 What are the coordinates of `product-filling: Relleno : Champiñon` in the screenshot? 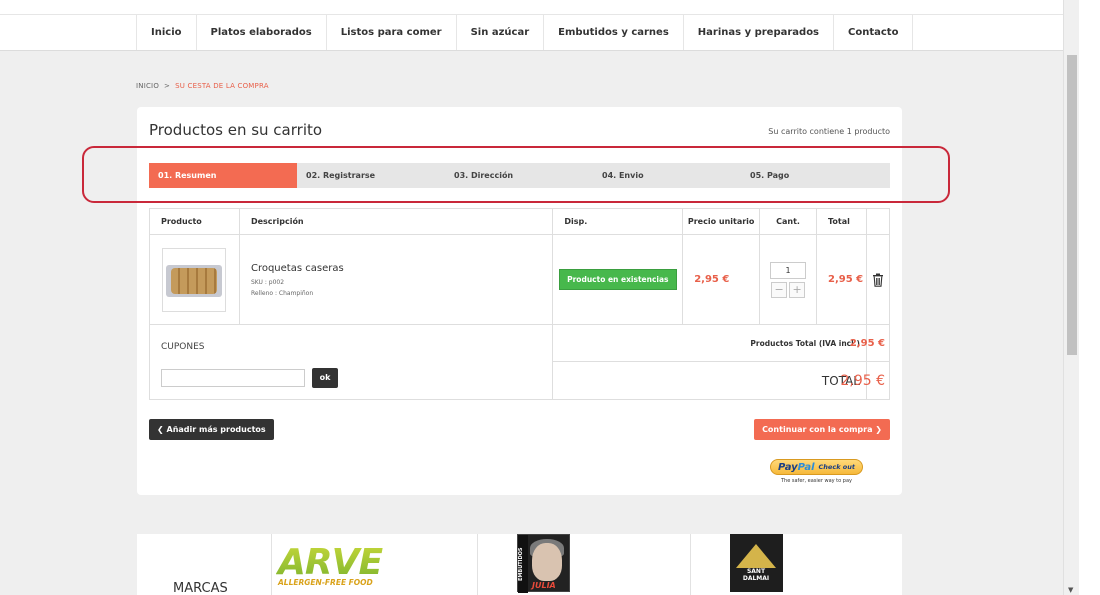 It's located at (282, 293).